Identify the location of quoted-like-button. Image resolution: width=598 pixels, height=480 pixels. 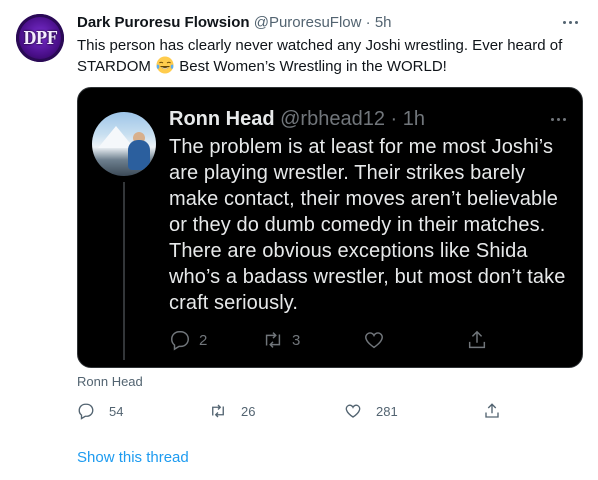
(378, 340).